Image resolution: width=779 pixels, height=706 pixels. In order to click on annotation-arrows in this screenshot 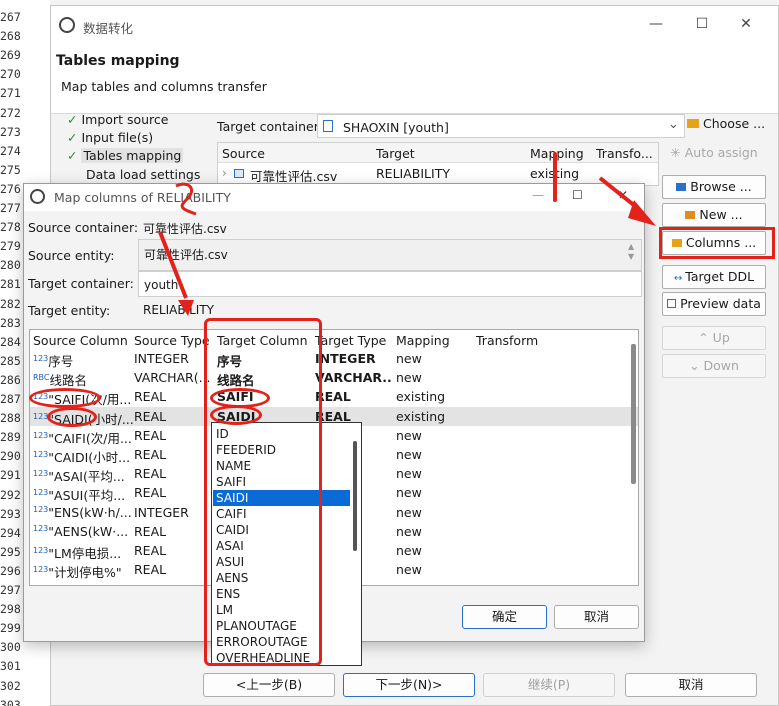, I will do `click(407, 246)`.